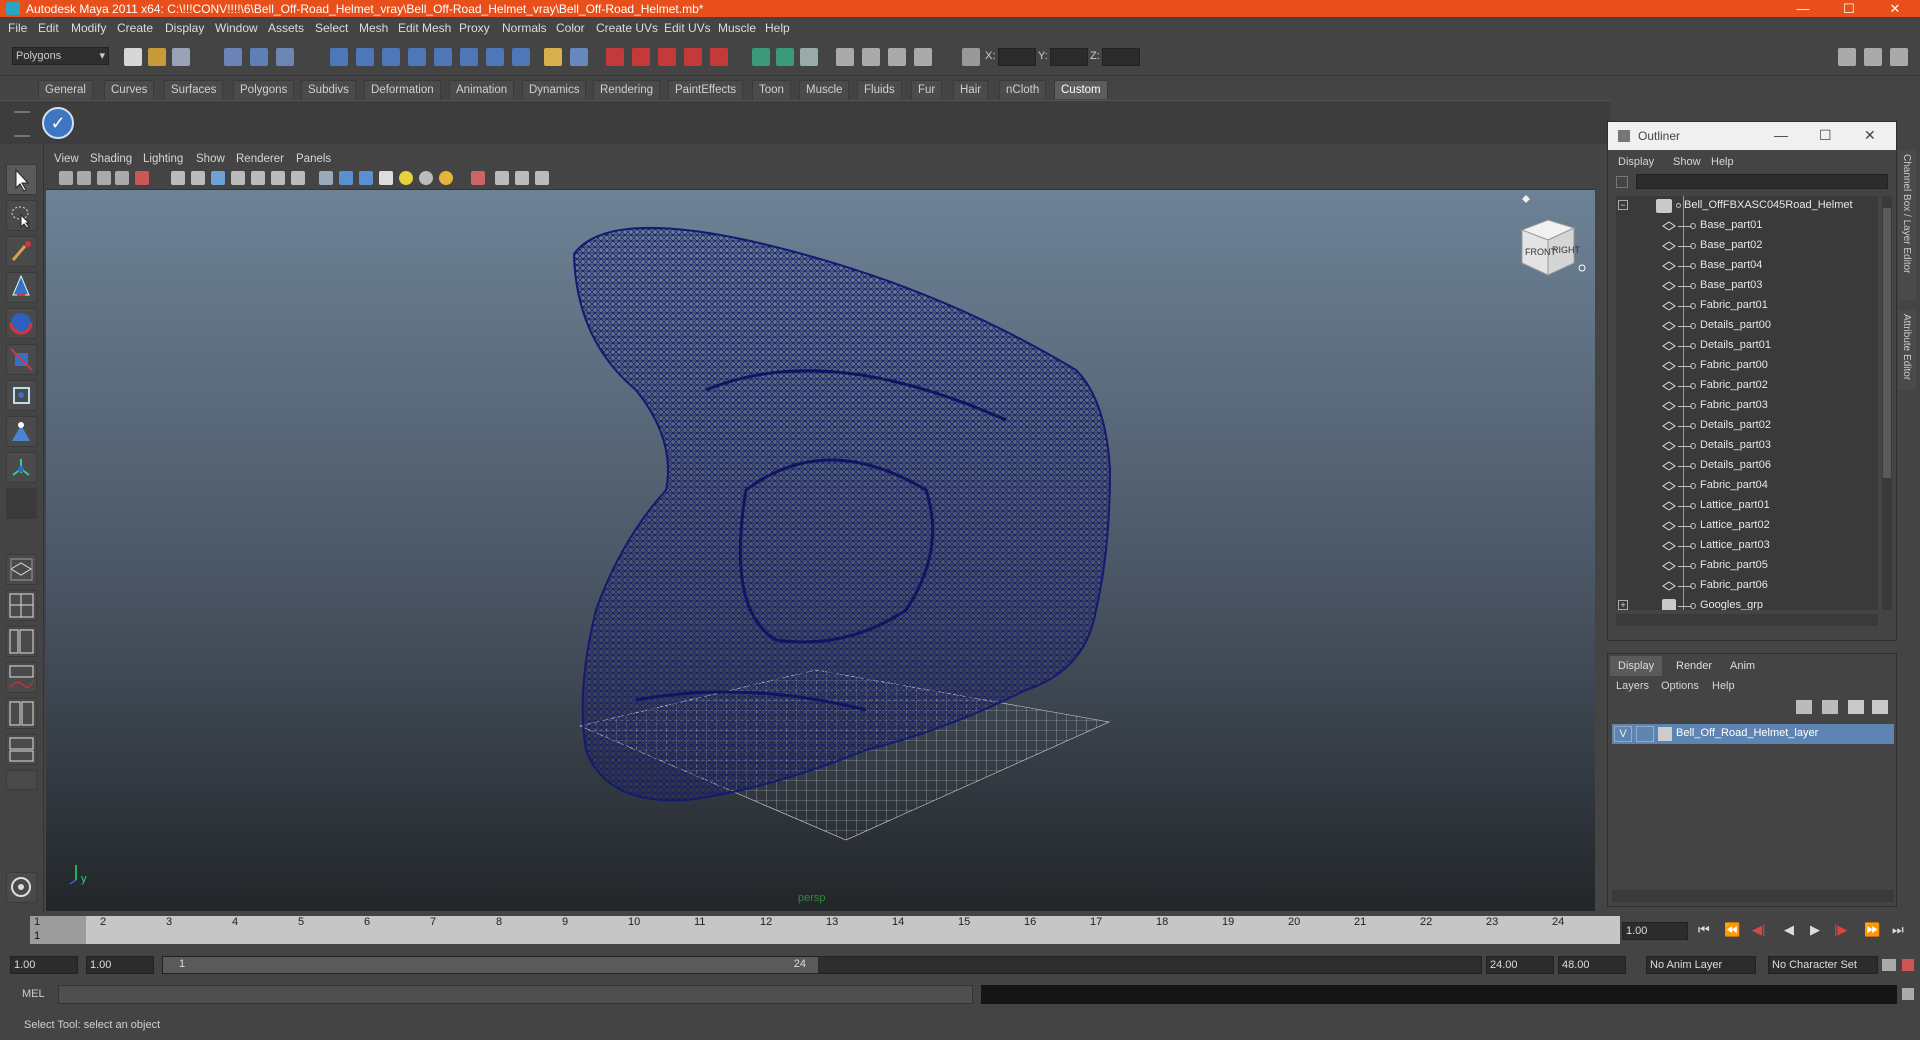  Describe the element at coordinates (1747, 306) in the screenshot. I see `outliner-item: Fabric_part01` at that location.